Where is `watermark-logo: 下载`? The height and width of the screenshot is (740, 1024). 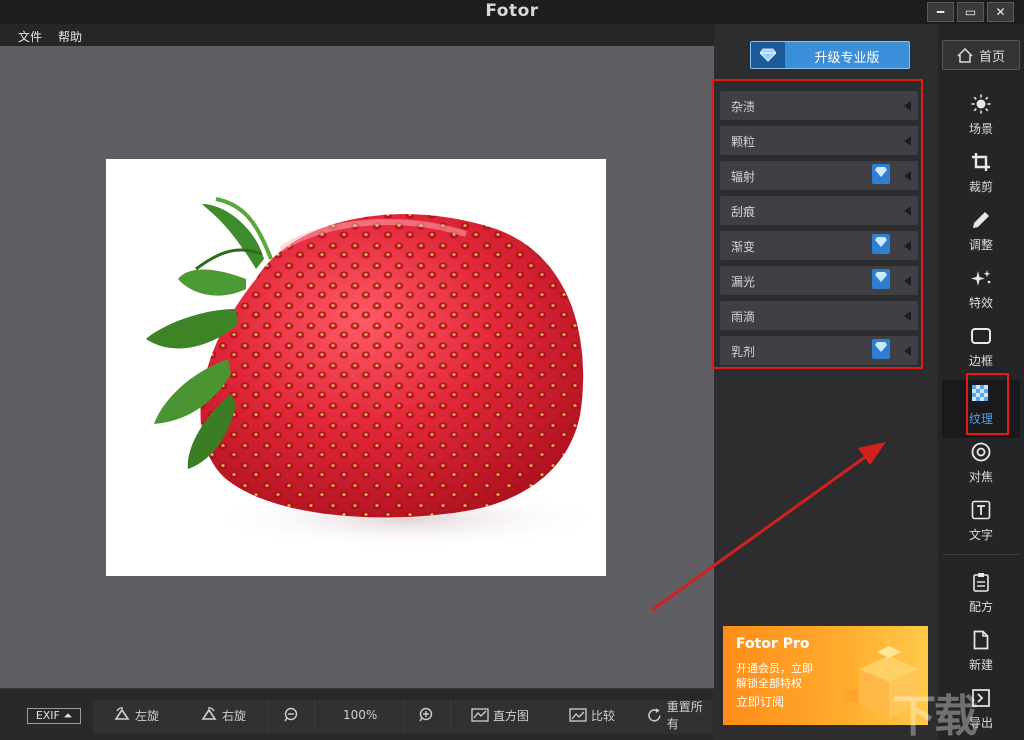
watermark-logo: 下载 is located at coordinates (935, 715).